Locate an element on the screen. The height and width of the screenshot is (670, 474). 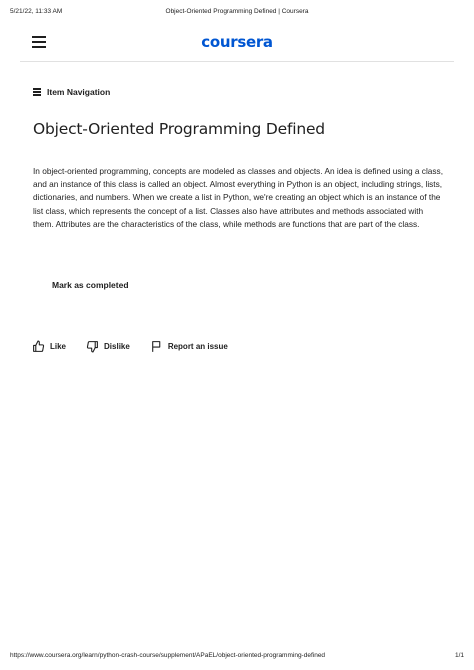
item-navigation-button: Item Navigation is located at coordinates (71, 92).